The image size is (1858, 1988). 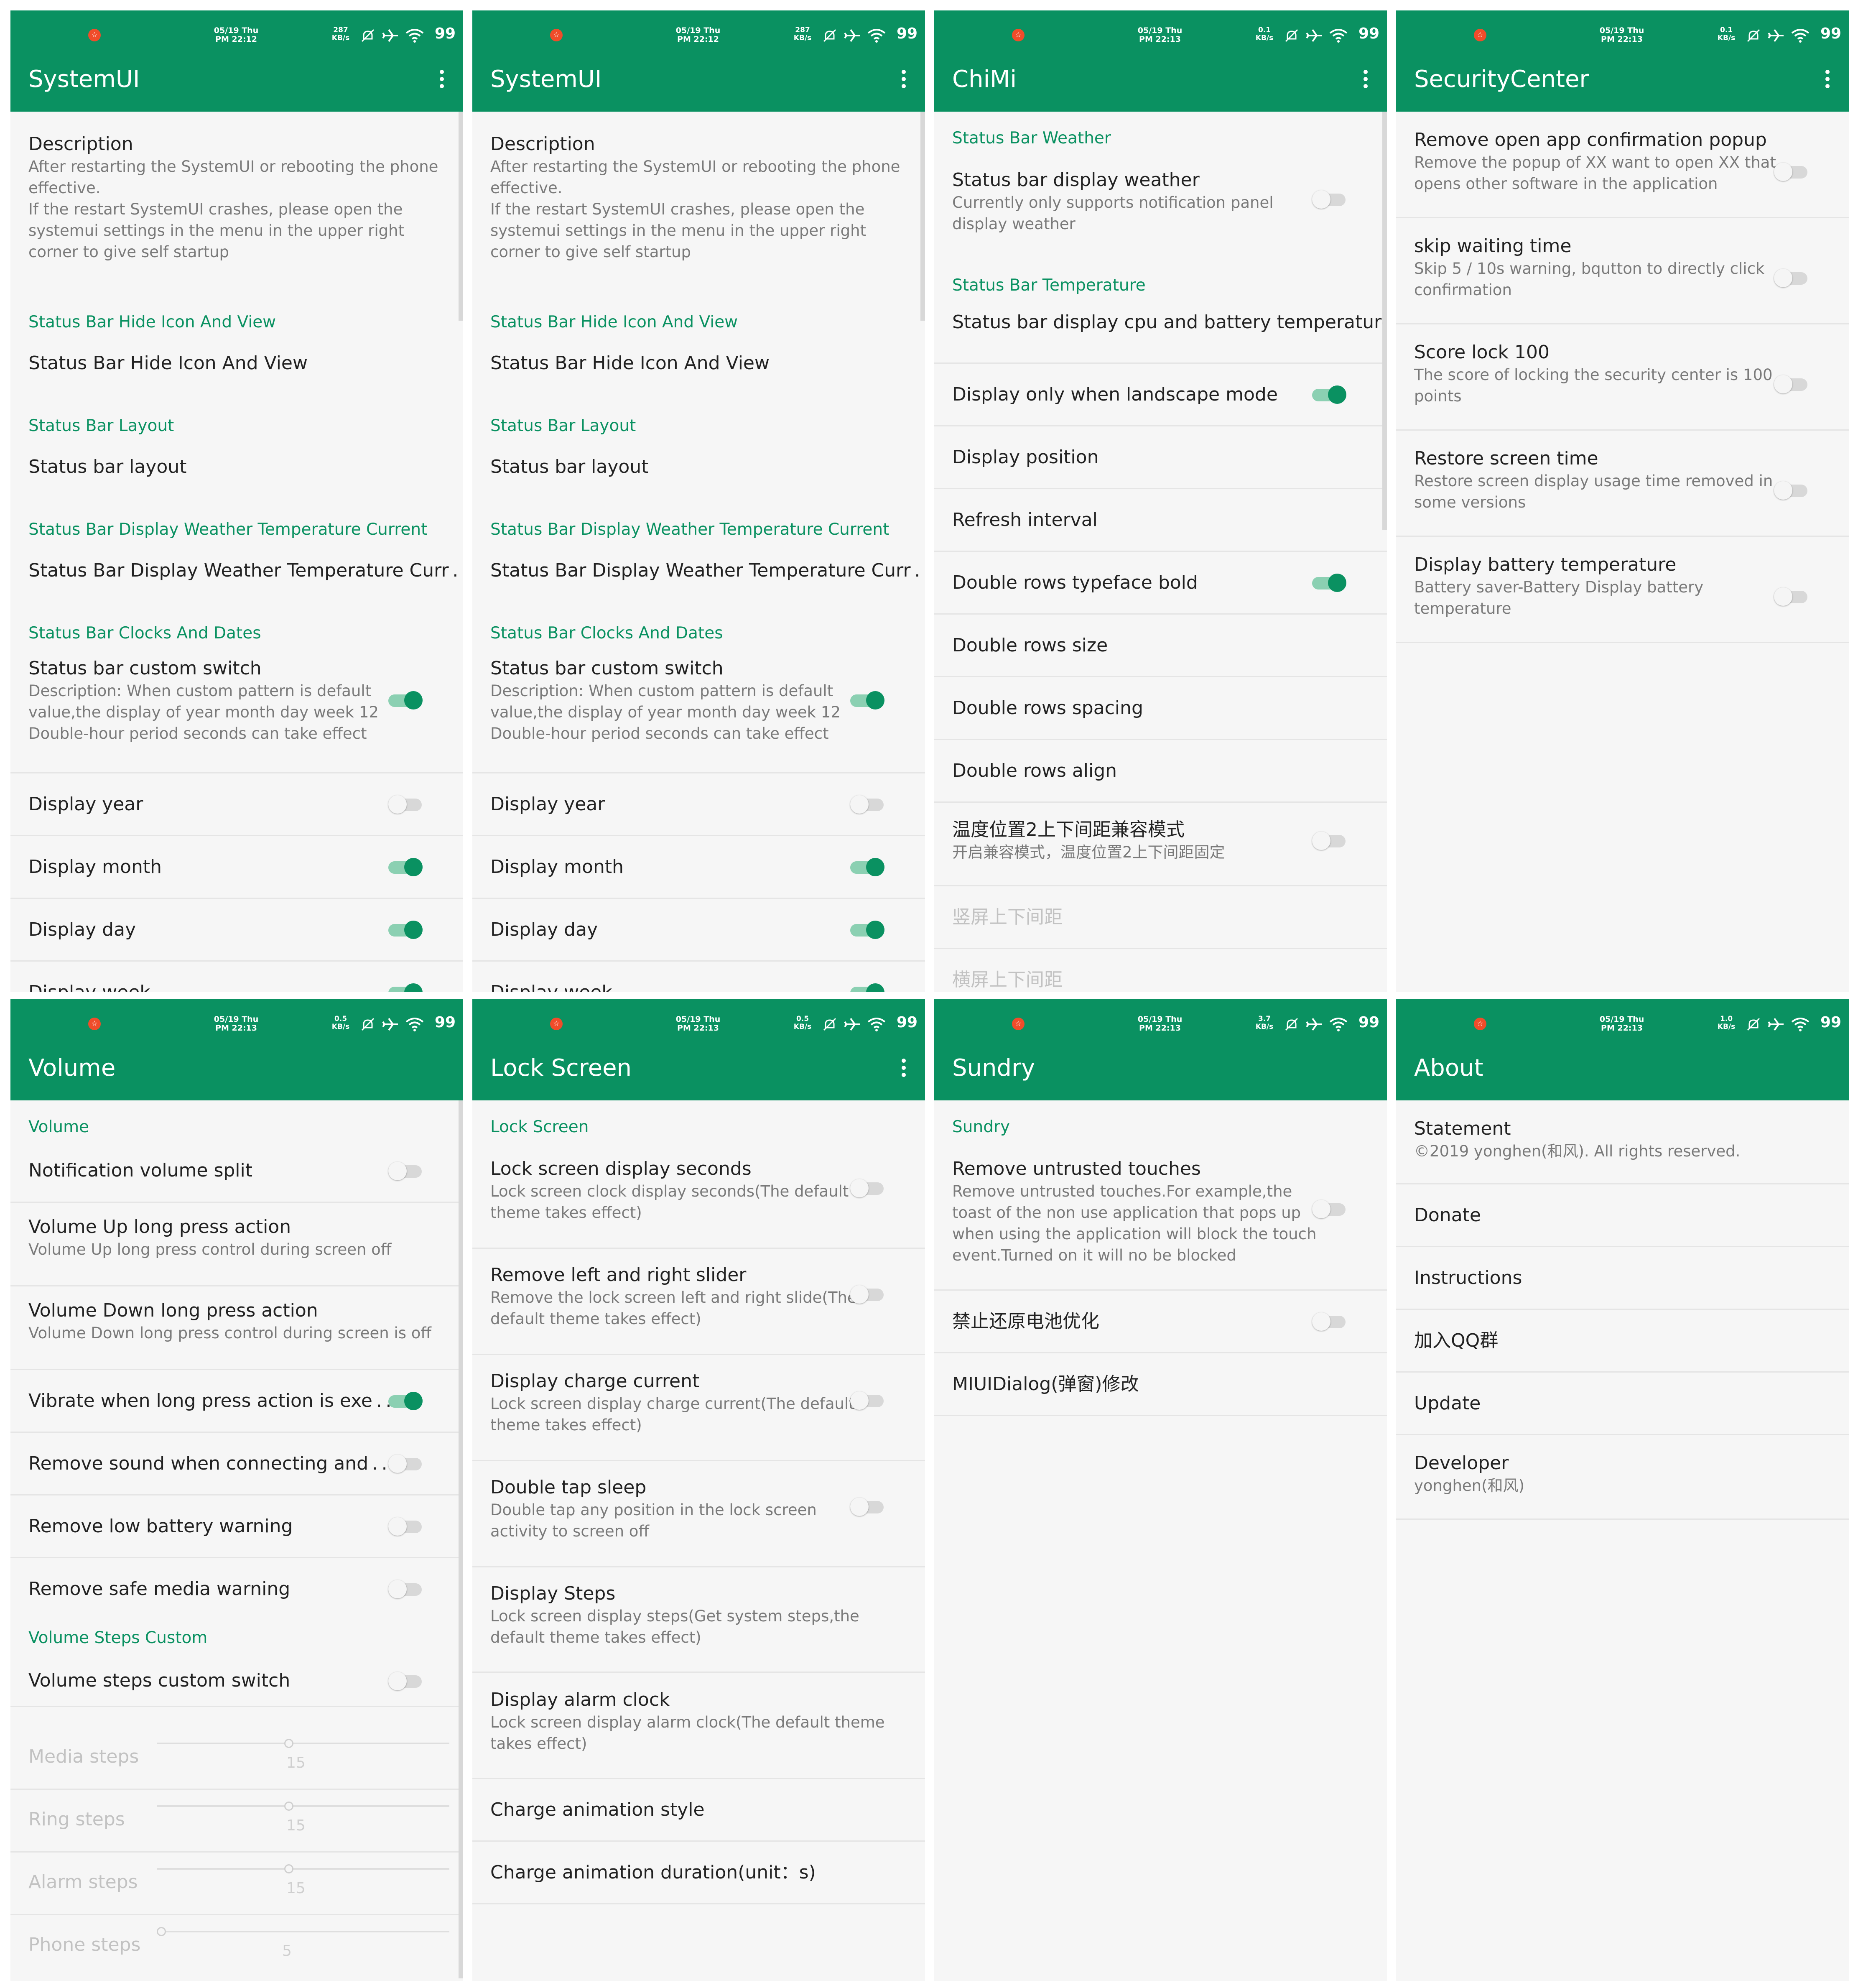 I want to click on settings-item: Remove sound when connecting and . ., so click(x=236, y=1464).